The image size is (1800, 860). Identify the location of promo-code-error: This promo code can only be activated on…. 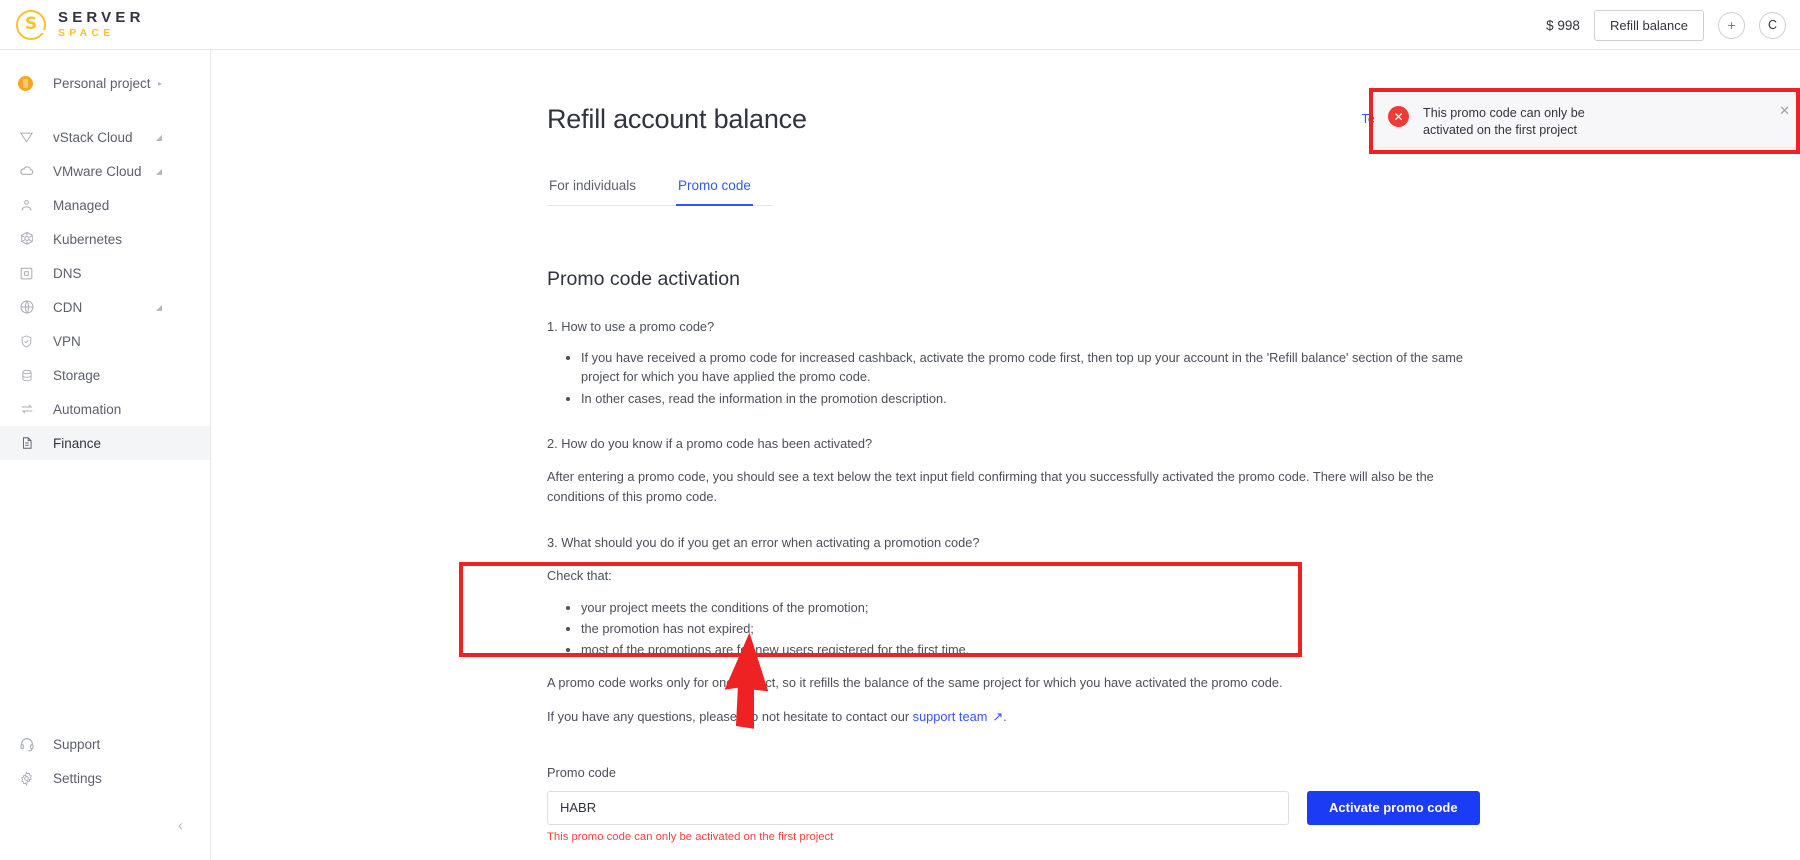
(690, 836).